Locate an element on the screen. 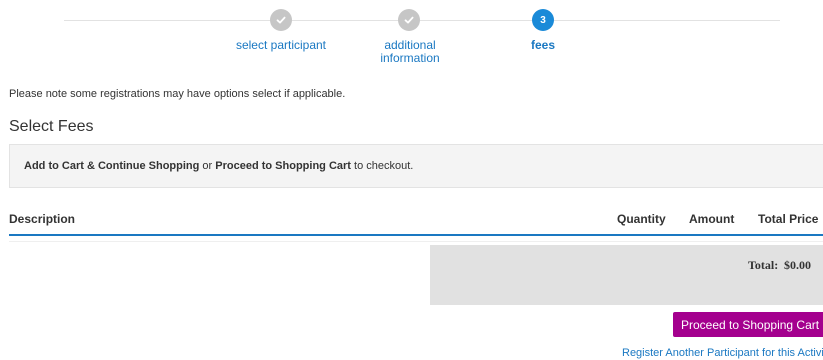 The image size is (823, 360). step-2-circle is located at coordinates (409, 20).